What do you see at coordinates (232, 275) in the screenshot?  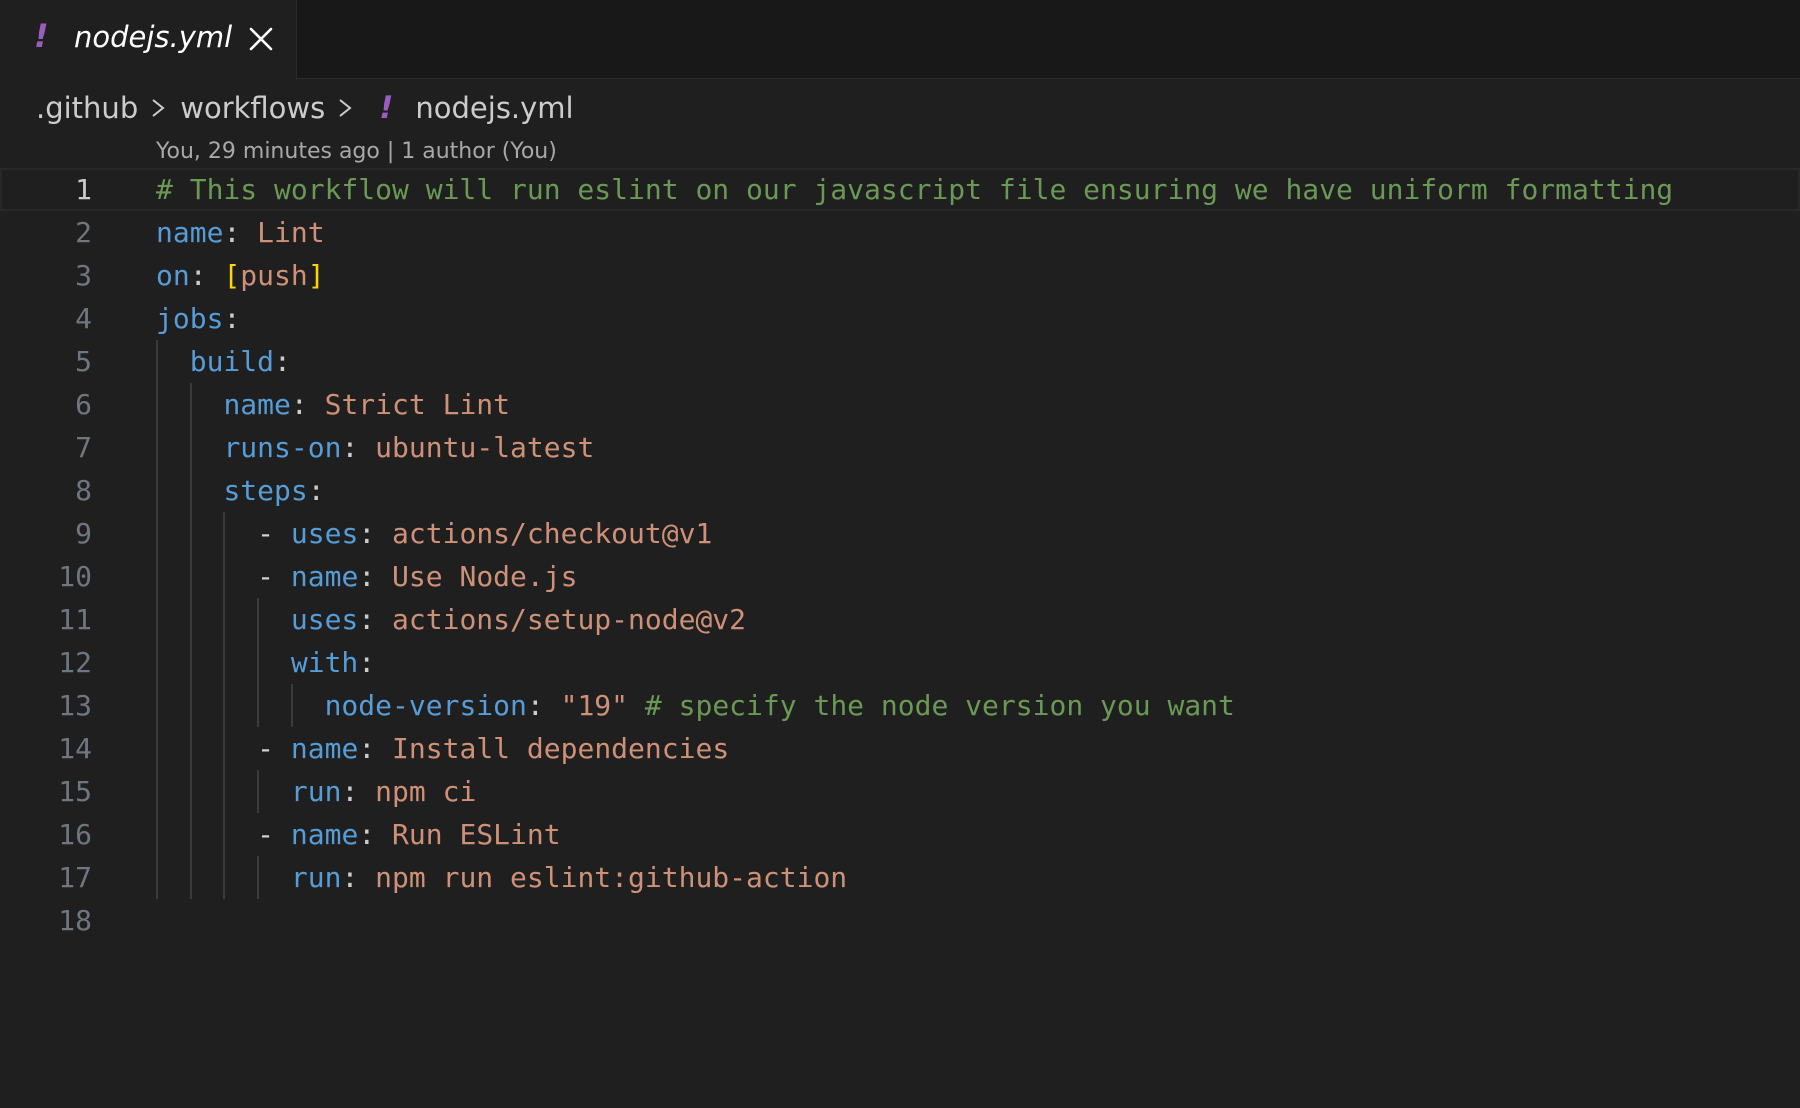 I see `yaml-bracket: [` at bounding box center [232, 275].